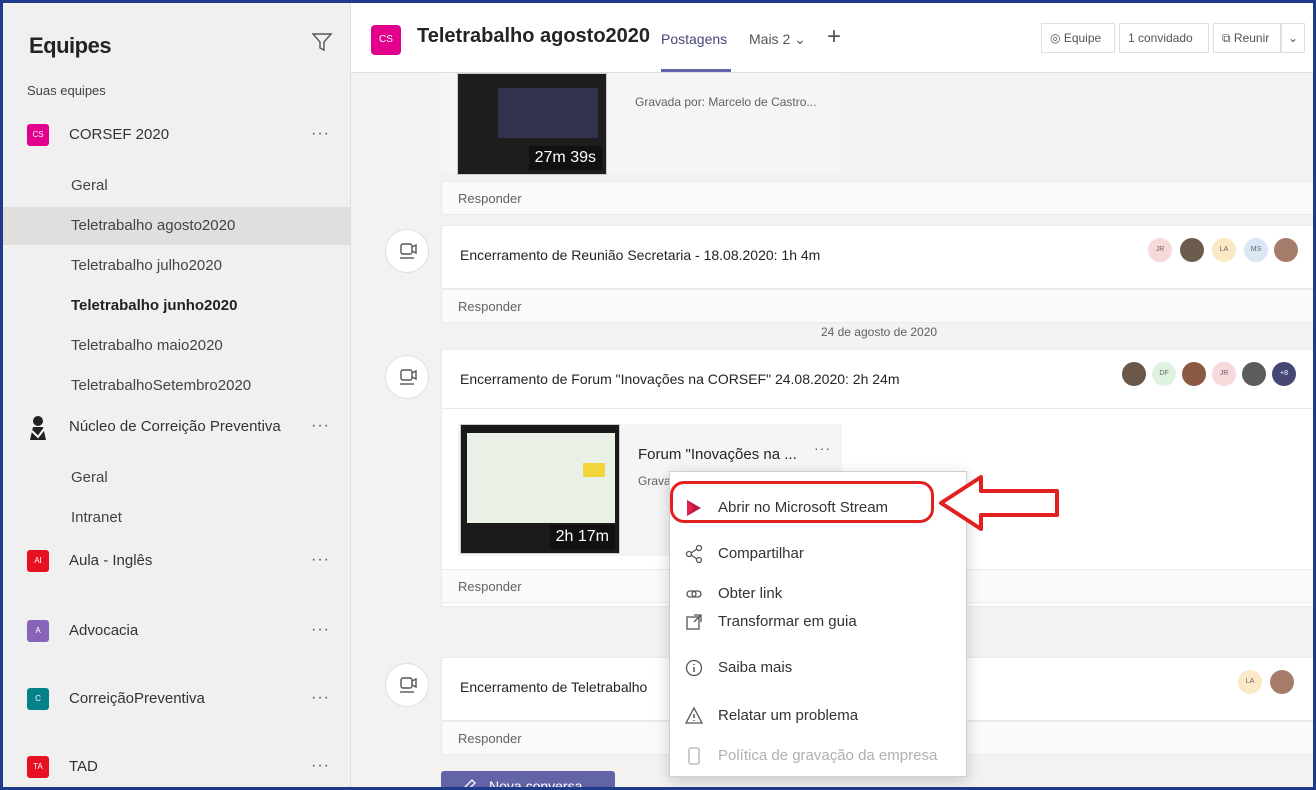  What do you see at coordinates (694, 39) in the screenshot?
I see `tab-postagens: Postagens` at bounding box center [694, 39].